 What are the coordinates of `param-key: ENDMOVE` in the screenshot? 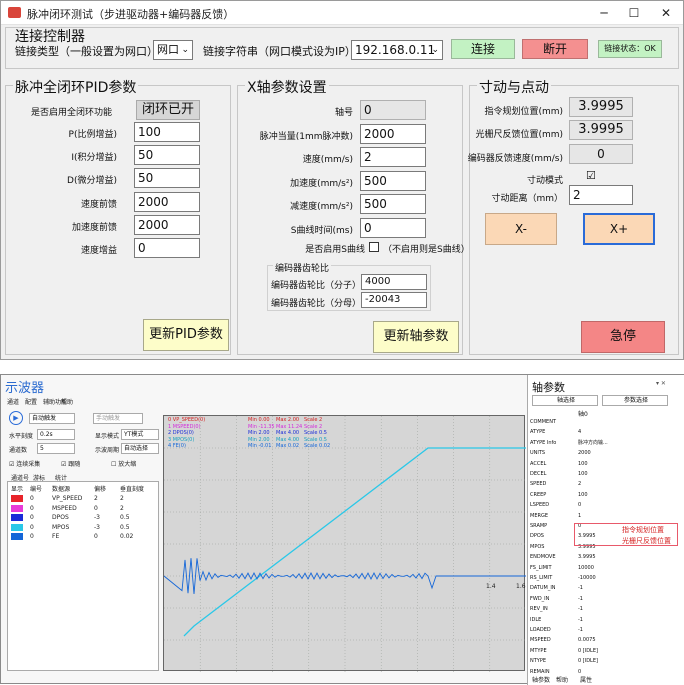 It's located at (543, 557).